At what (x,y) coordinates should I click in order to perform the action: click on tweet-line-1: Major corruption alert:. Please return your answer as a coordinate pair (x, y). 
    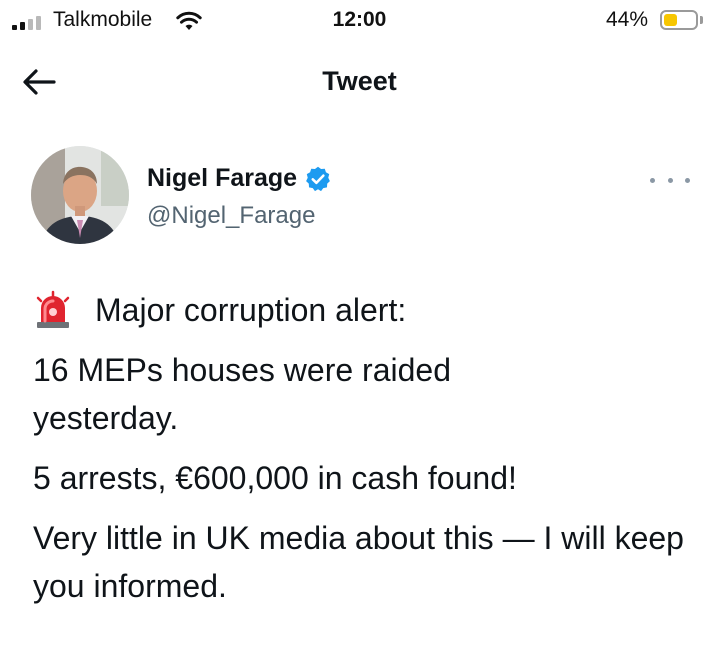
    Looking at the image, I should click on (368, 310).